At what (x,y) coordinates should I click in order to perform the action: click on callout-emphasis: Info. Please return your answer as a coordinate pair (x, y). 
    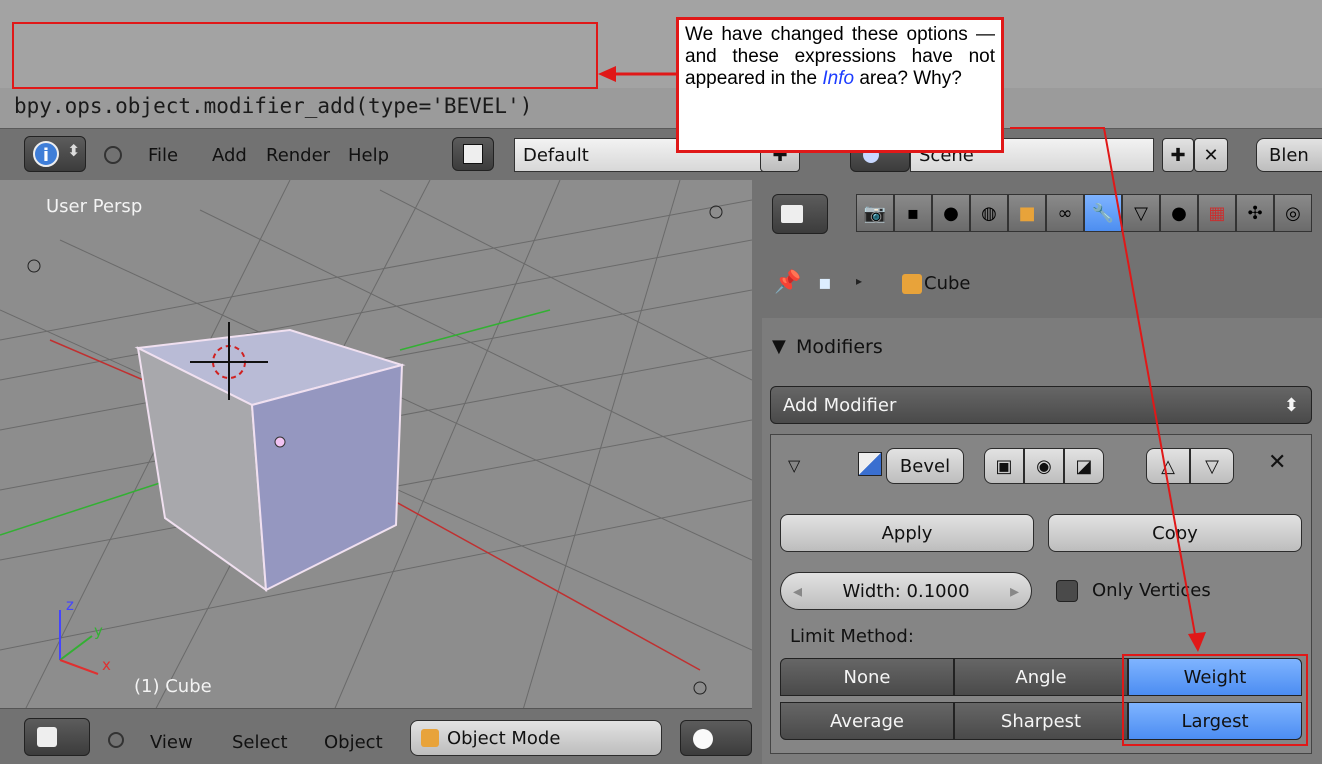
    Looking at the image, I should click on (838, 78).